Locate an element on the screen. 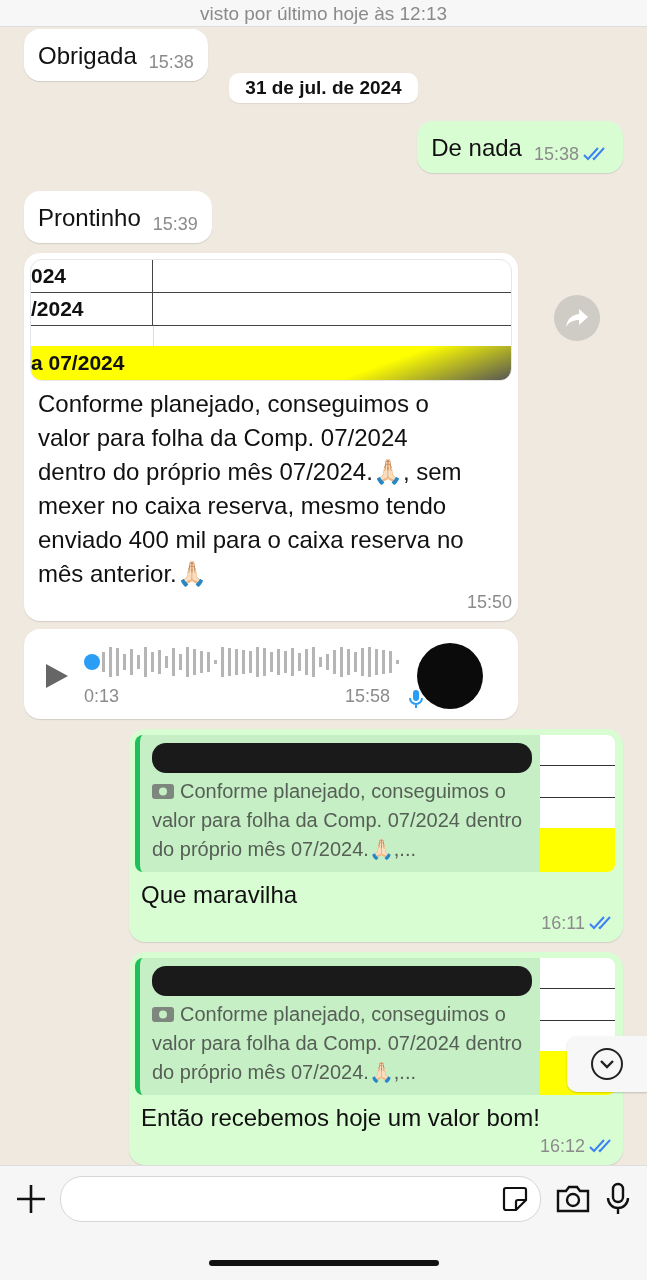 The image size is (647, 1280). date-label: 31 de jul. de 2024 is located at coordinates (323, 88).